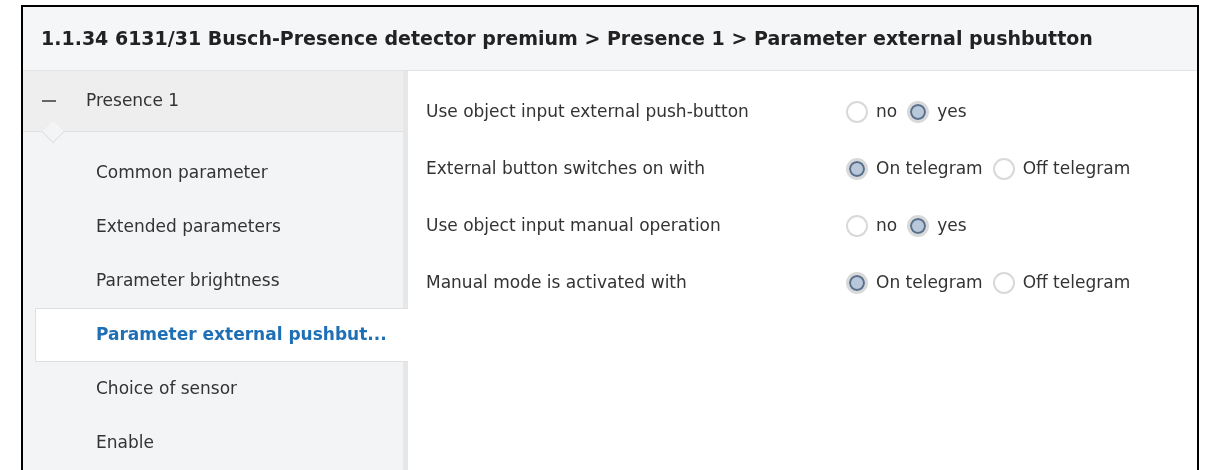 The image size is (1211, 470). Describe the element at coordinates (574, 225) in the screenshot. I see `parameter-label: Use object input manual operation` at that location.